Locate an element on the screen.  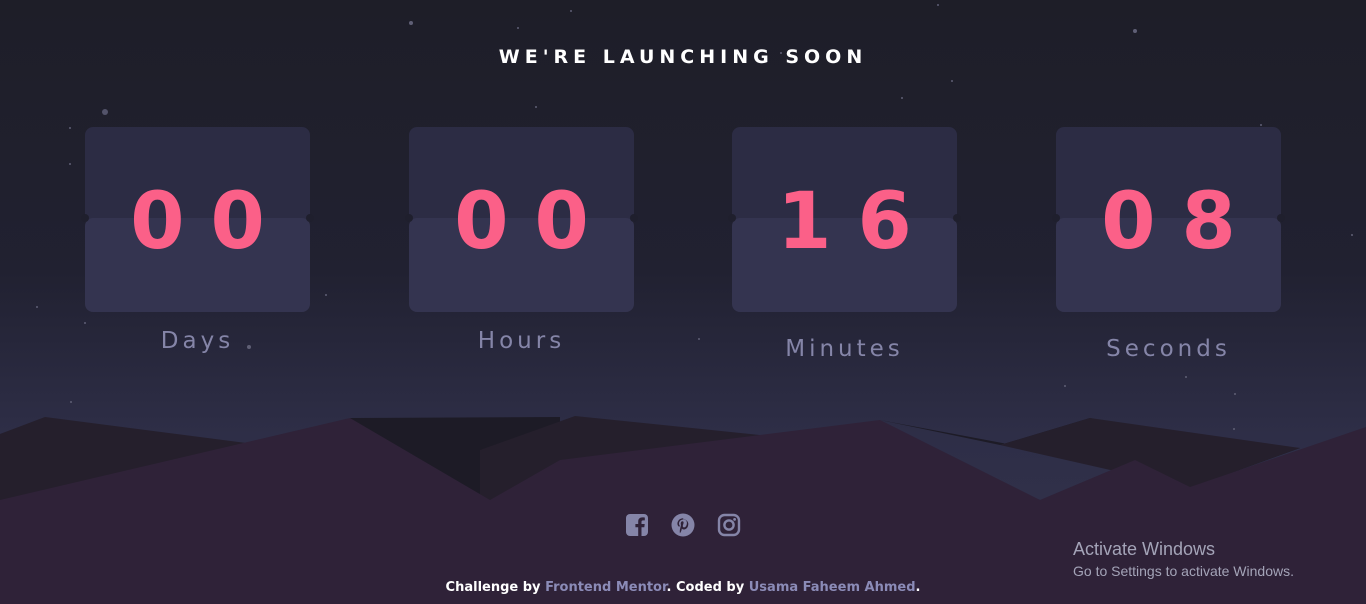
frontend-mentor-link: Frontend Mentor is located at coordinates (605, 587).